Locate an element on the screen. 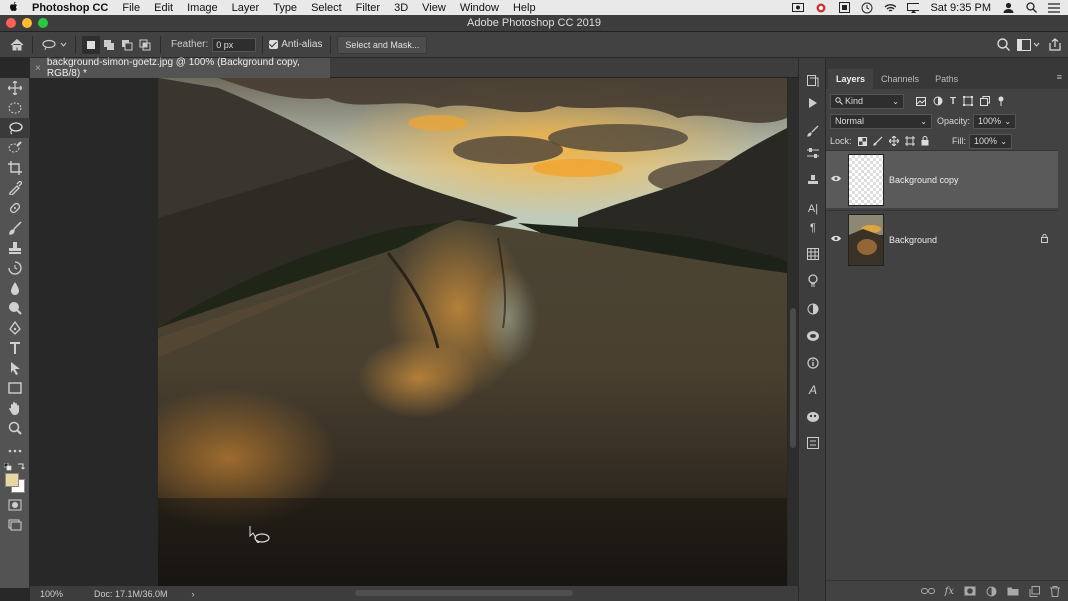 This screenshot has width=1068, height=601. path-selection-tool is located at coordinates (15, 368).